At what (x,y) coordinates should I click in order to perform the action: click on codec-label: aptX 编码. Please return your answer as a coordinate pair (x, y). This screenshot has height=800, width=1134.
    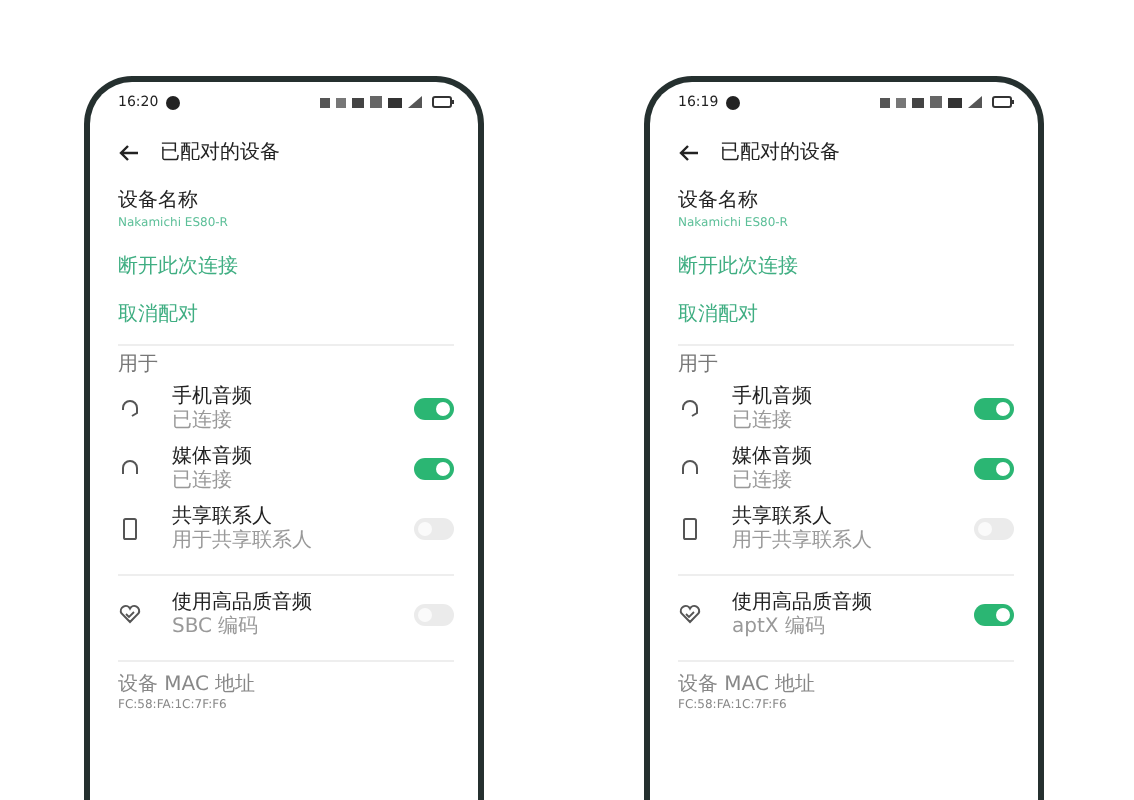
    Looking at the image, I should click on (779, 626).